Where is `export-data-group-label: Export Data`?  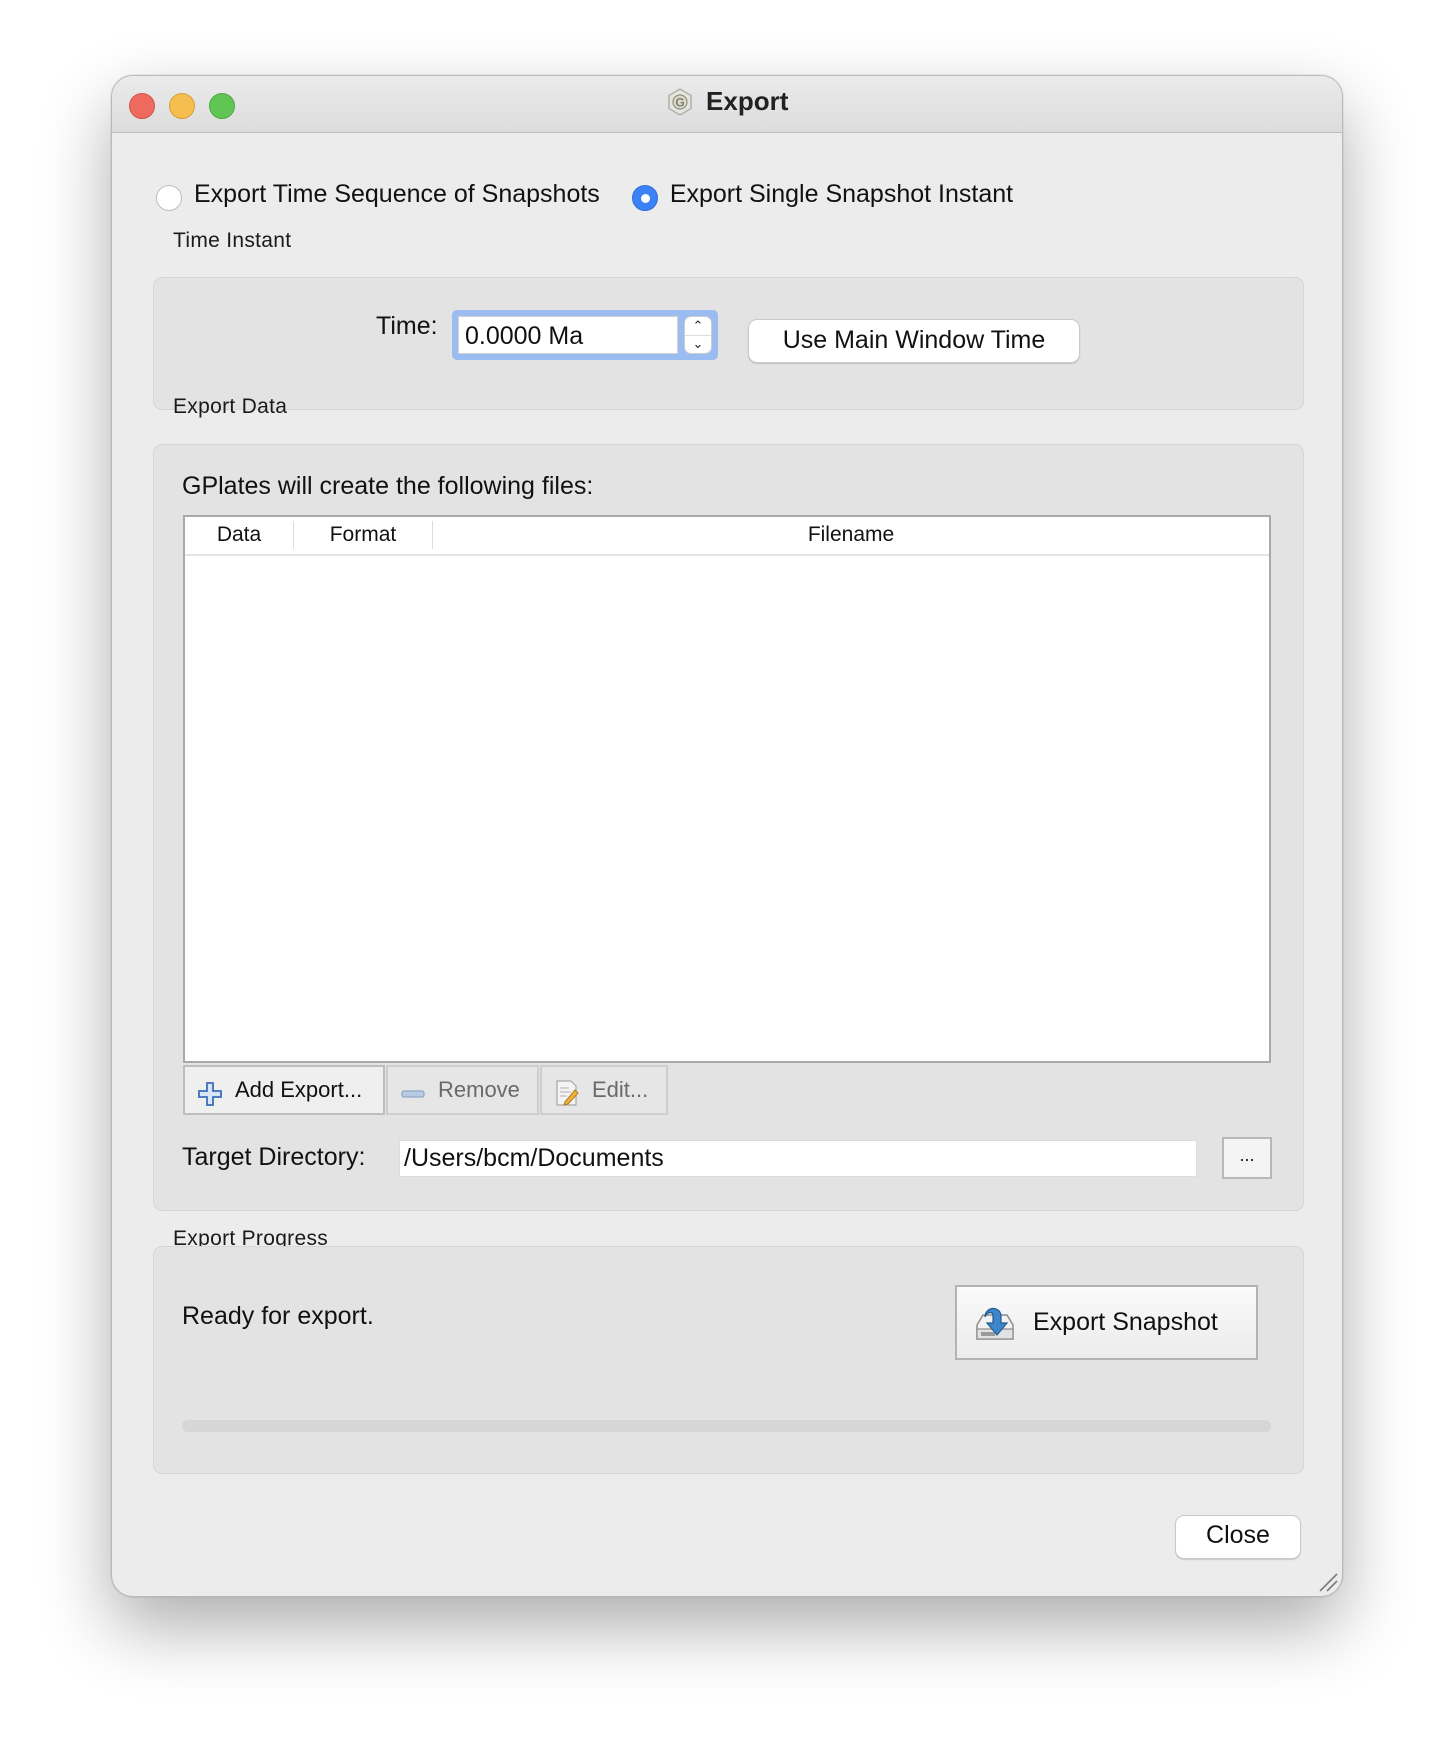 export-data-group-label: Export Data is located at coordinates (230, 406).